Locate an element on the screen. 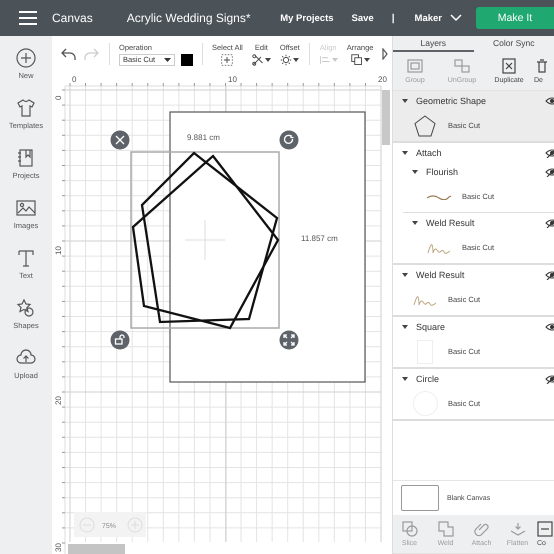 This screenshot has width=554, height=554. t-shirt-icon is located at coordinates (26, 108).